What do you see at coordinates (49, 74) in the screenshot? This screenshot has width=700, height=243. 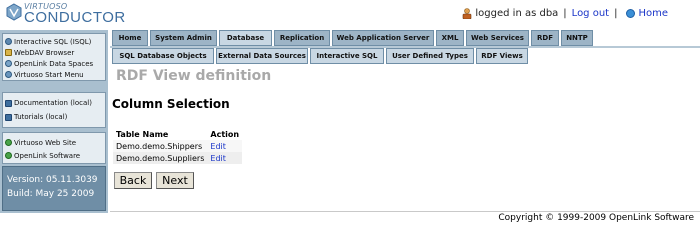 I see `sidebar-item-label: Virtuoso Start Menu` at bounding box center [49, 74].